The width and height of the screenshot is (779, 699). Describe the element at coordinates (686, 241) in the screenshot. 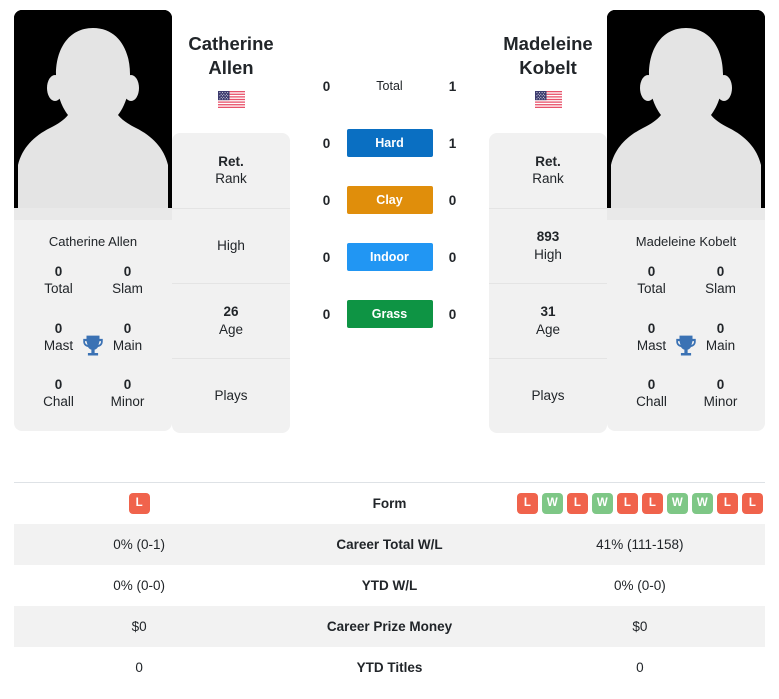

I see `right-player-card-name: Madeleine Kobelt` at that location.